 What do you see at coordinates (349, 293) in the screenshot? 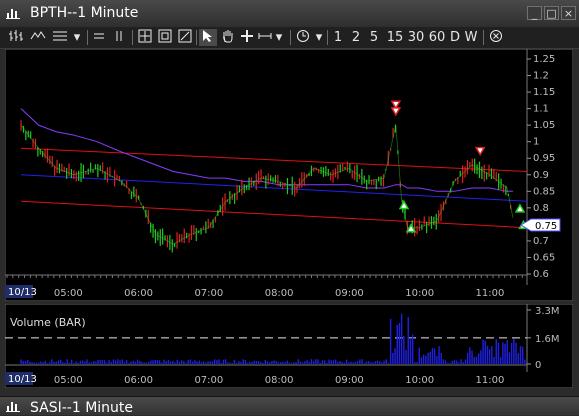
I see `time-tick-label: 09:00` at bounding box center [349, 293].